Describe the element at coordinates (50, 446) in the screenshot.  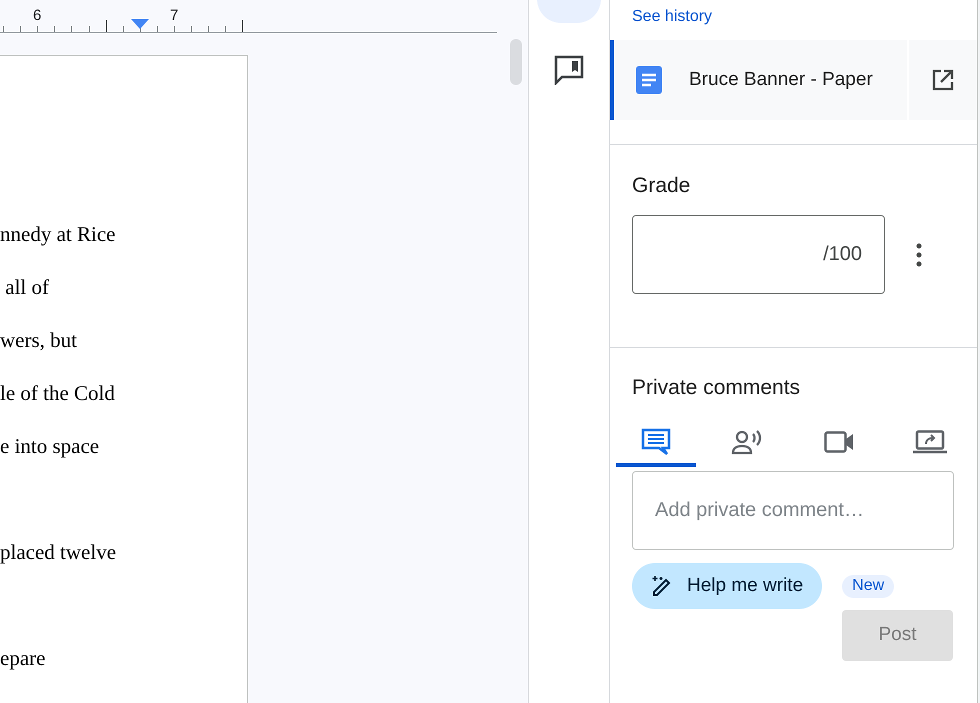
I see `document-text-line: e into space` at that location.